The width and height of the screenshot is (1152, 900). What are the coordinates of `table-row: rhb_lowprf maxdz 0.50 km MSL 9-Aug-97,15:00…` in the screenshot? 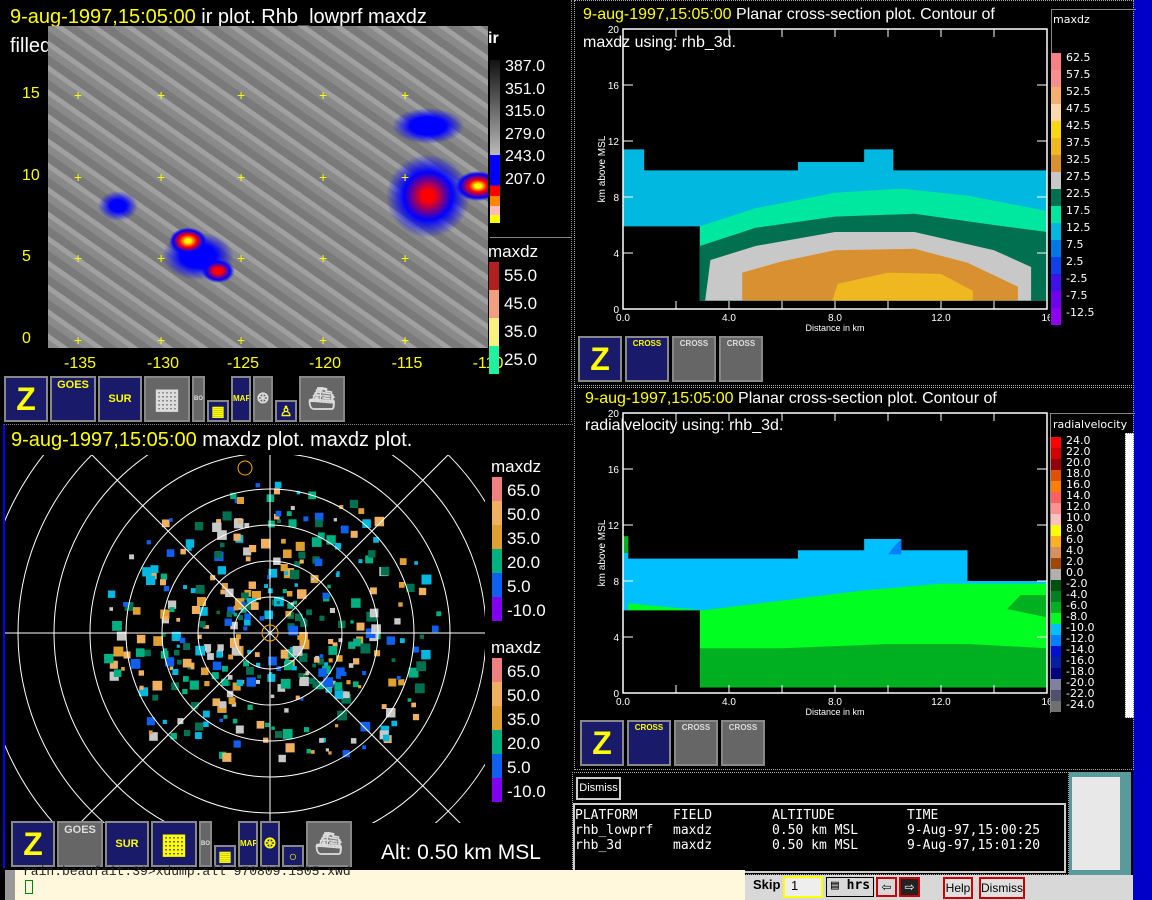 It's located at (819, 830).